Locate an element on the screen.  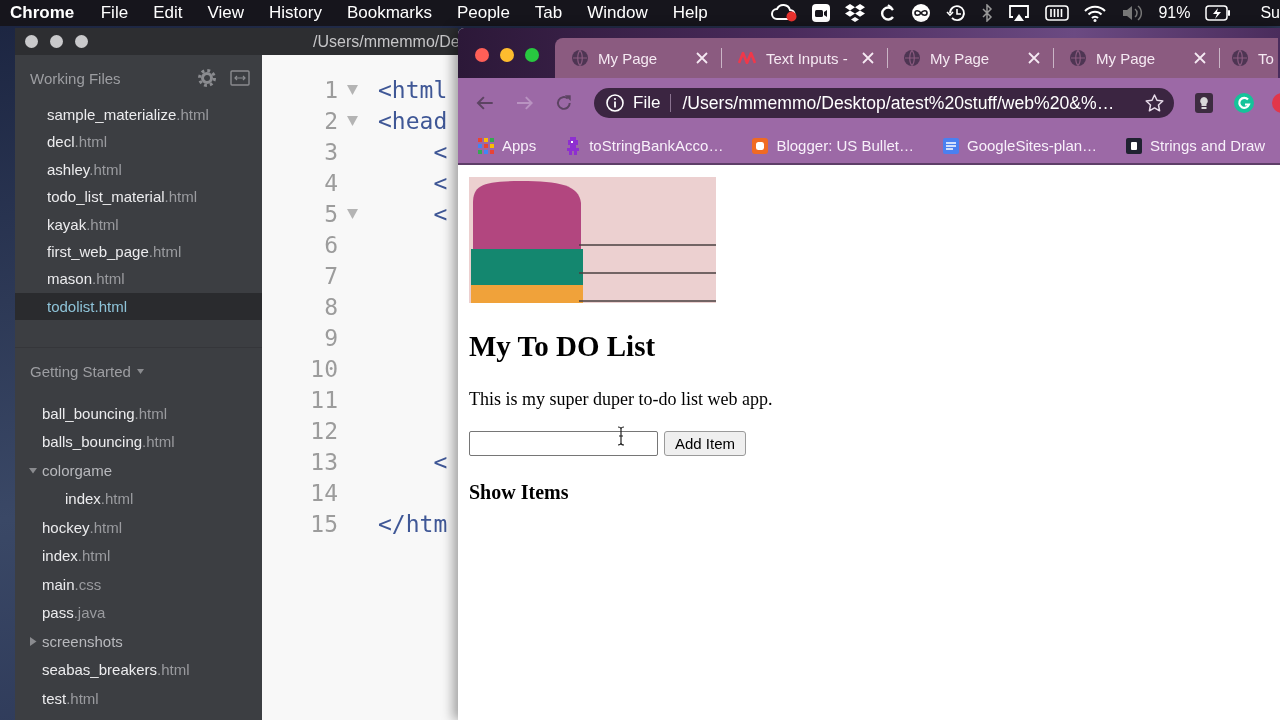
site-info-label: File is located at coordinates (647, 103).